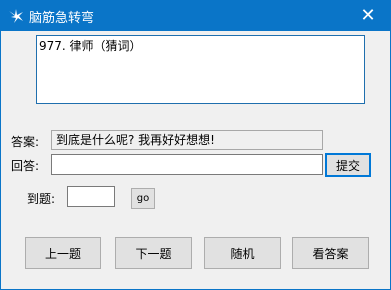 The height and width of the screenshot is (290, 391). I want to click on goto-label: 到题:, so click(41, 199).